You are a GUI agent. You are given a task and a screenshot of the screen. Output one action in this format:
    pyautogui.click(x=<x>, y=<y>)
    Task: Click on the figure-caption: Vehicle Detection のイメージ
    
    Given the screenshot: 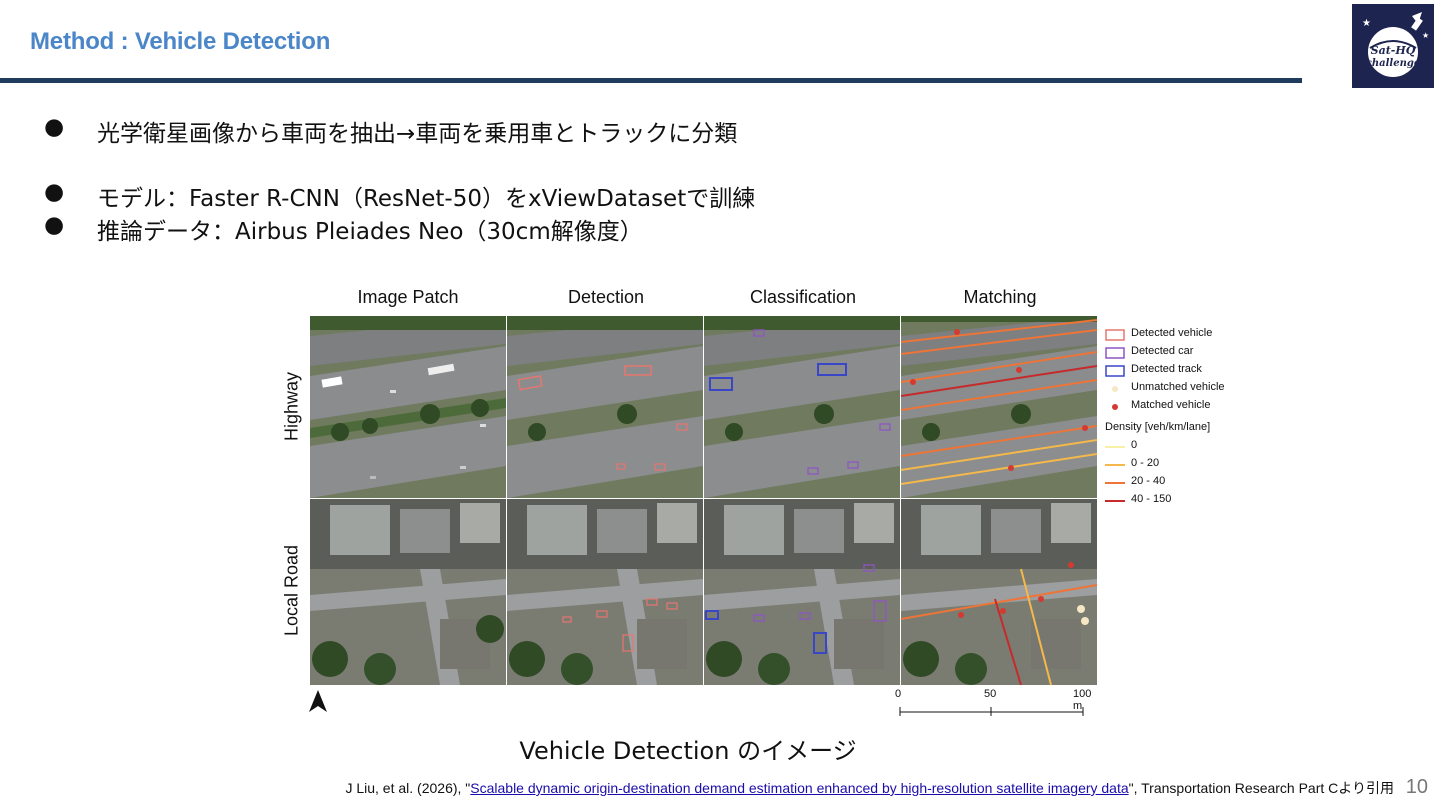 What is the action you would take?
    pyautogui.click(x=688, y=751)
    